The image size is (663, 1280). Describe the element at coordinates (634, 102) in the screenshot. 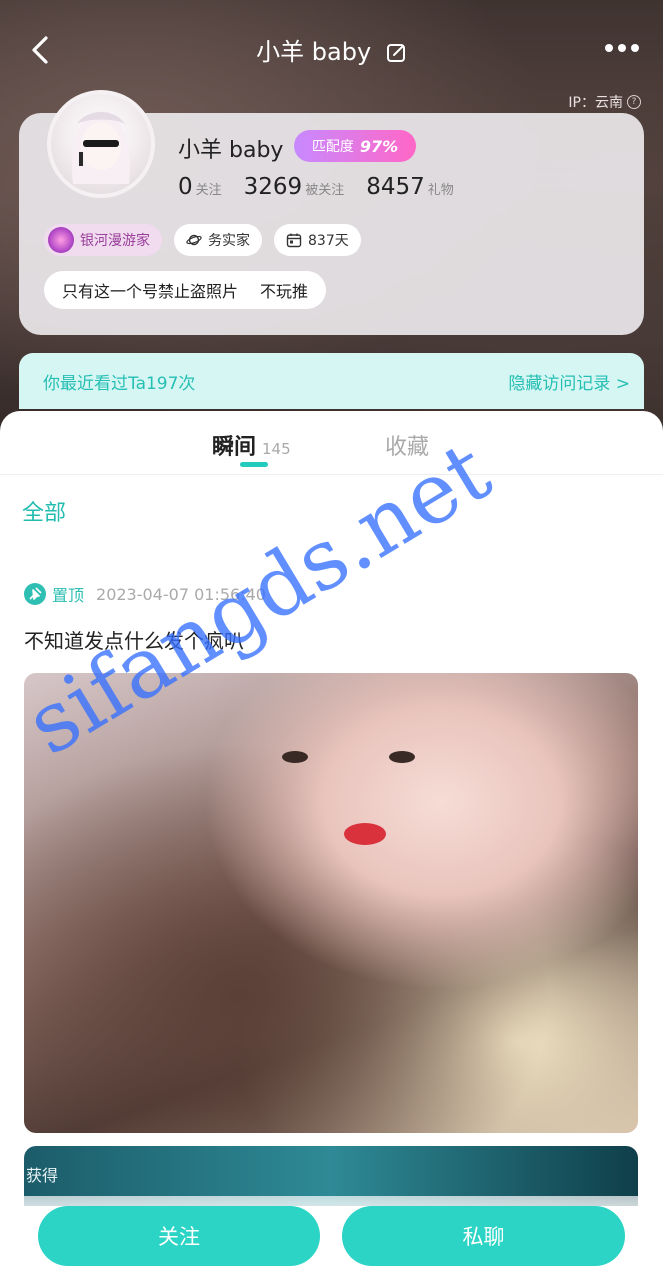

I see `help-icon: ?` at that location.